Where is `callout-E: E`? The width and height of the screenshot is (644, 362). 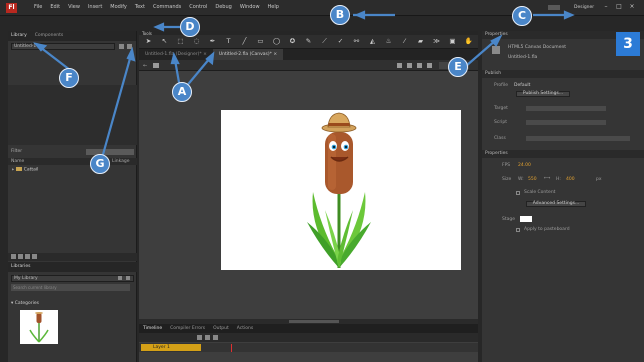
callout-E: E is located at coordinates (458, 67).